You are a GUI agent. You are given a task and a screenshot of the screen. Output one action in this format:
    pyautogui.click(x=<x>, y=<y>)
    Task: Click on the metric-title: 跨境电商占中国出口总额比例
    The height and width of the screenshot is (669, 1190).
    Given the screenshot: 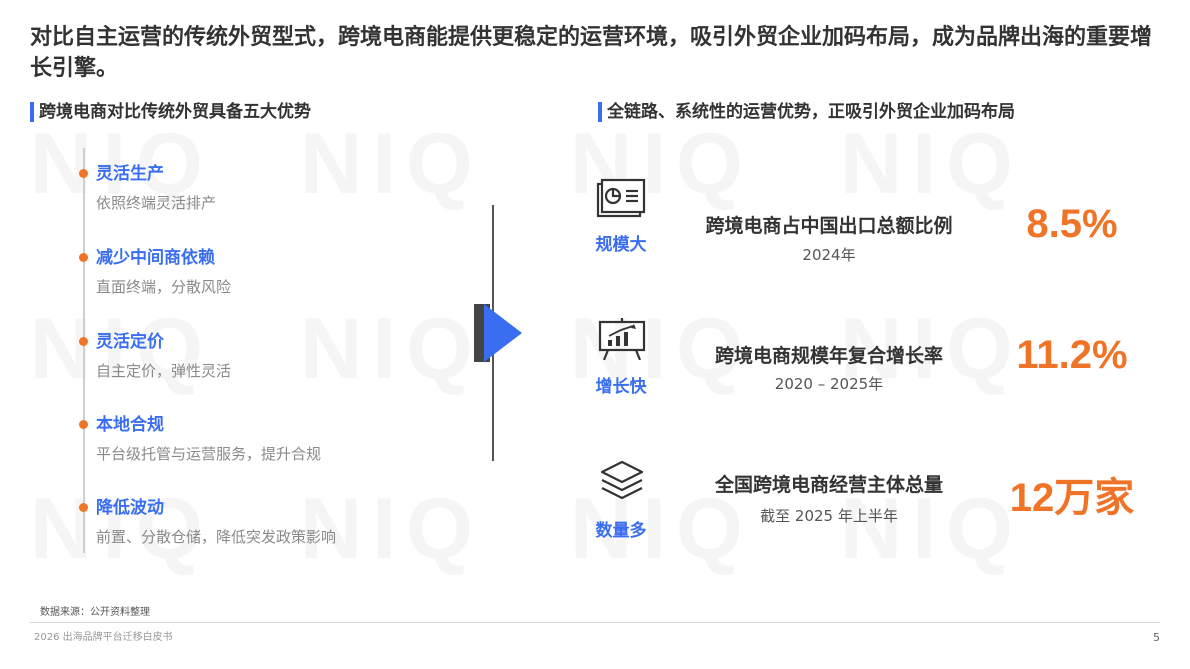 What is the action you would take?
    pyautogui.click(x=829, y=226)
    